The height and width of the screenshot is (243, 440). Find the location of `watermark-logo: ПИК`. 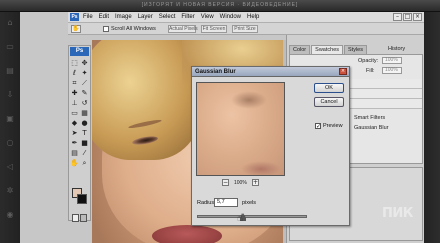

watermark-logo: ПИК is located at coordinates (397, 213).